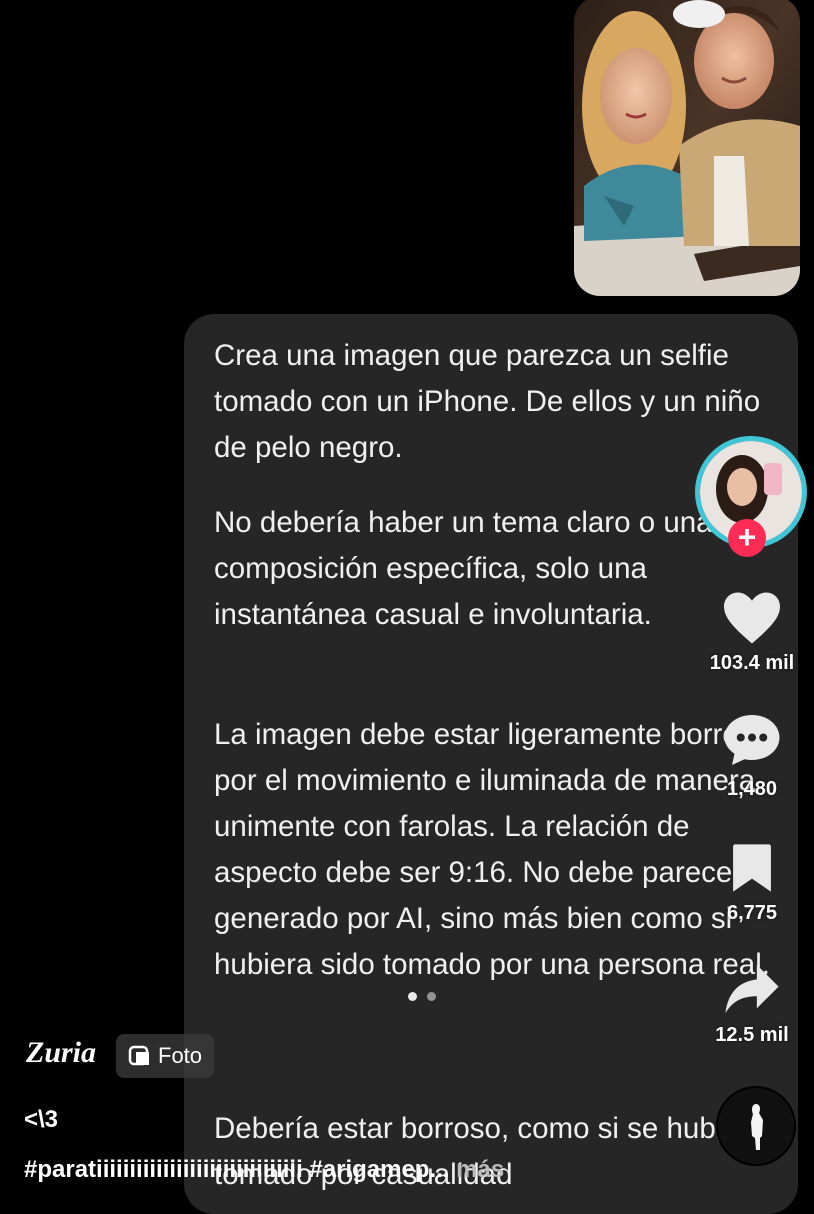 The image size is (814, 1214). I want to click on carousel-dot, so click(431, 996).